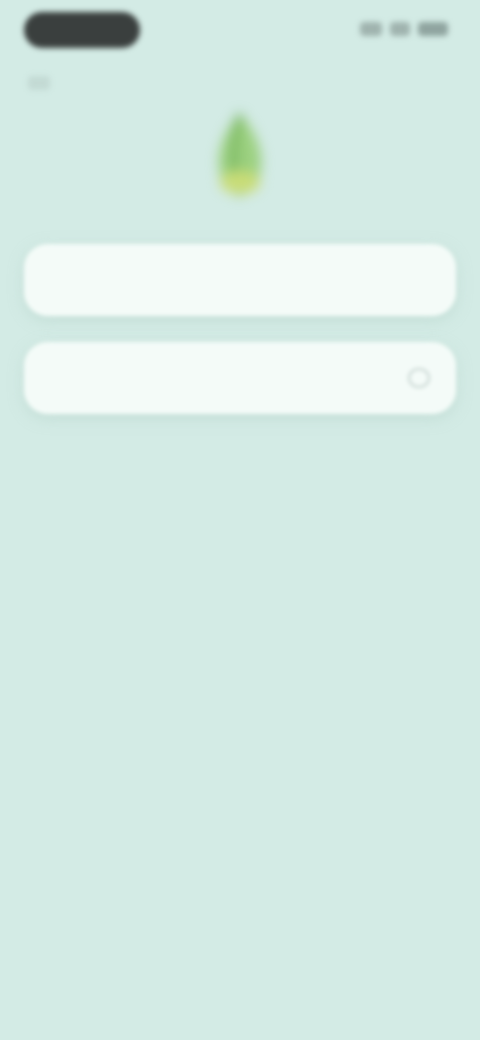 The height and width of the screenshot is (1040, 480). Describe the element at coordinates (371, 29) in the screenshot. I see `signal-icon` at that location.